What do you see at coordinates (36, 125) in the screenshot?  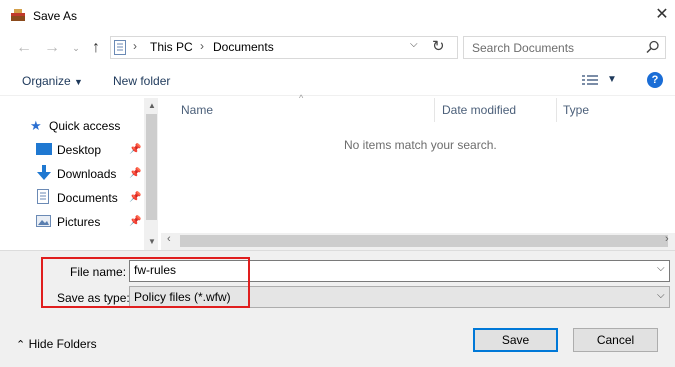 I see `star-icon: ★` at bounding box center [36, 125].